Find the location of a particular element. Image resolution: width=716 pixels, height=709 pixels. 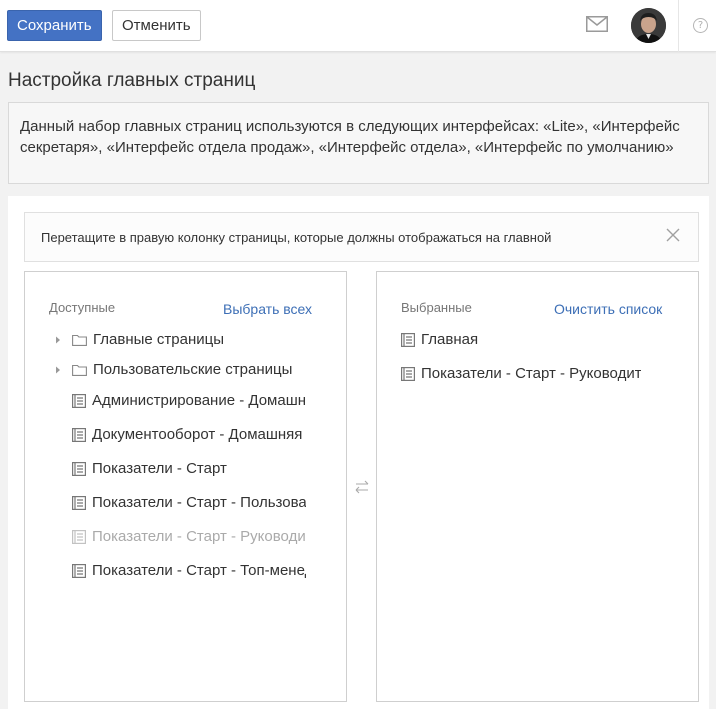

select-all-link: Выбрать всех is located at coordinates (267, 309).